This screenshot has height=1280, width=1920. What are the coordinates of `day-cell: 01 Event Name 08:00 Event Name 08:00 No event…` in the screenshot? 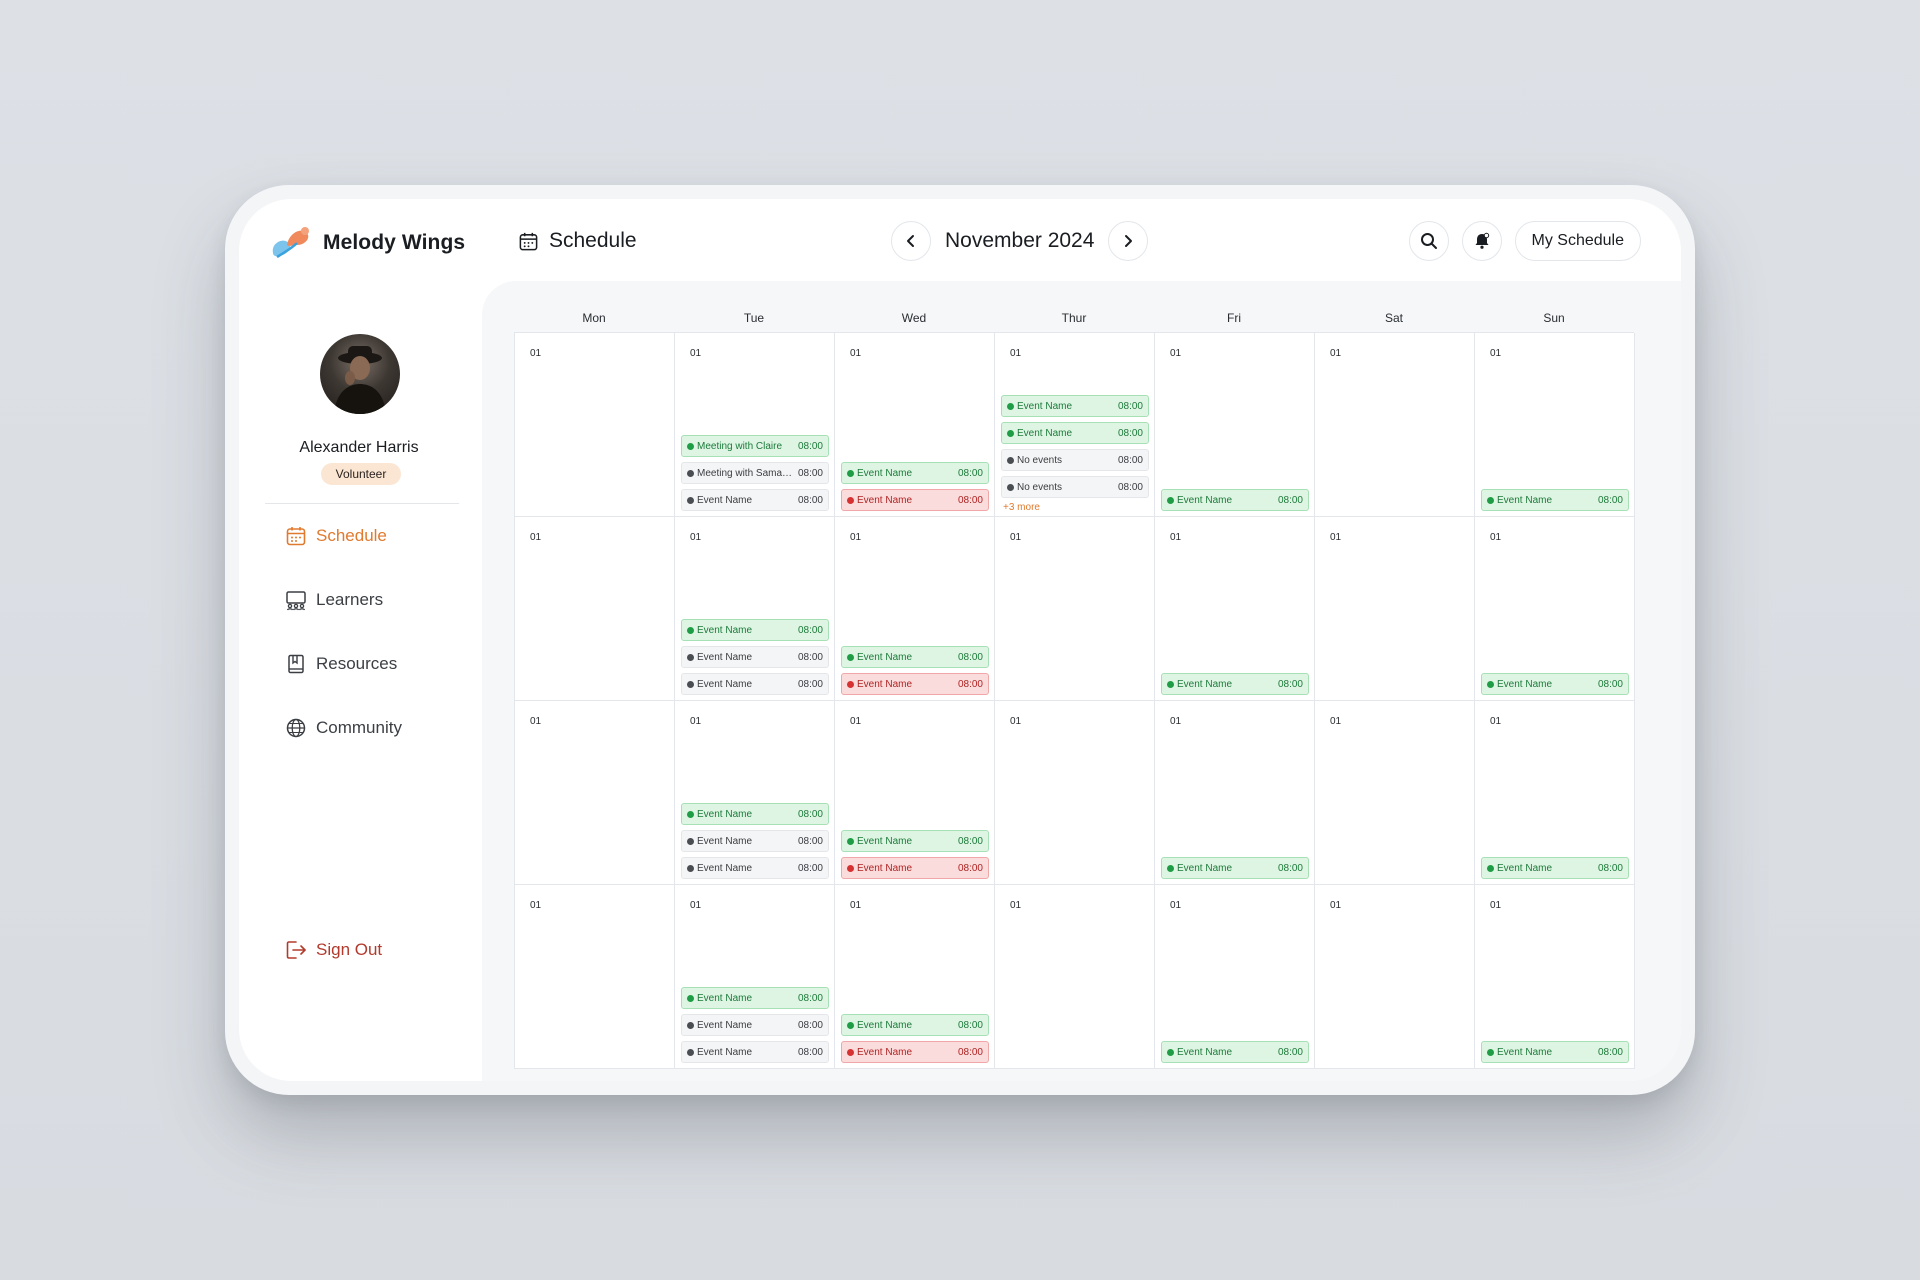 It's located at (1075, 425).